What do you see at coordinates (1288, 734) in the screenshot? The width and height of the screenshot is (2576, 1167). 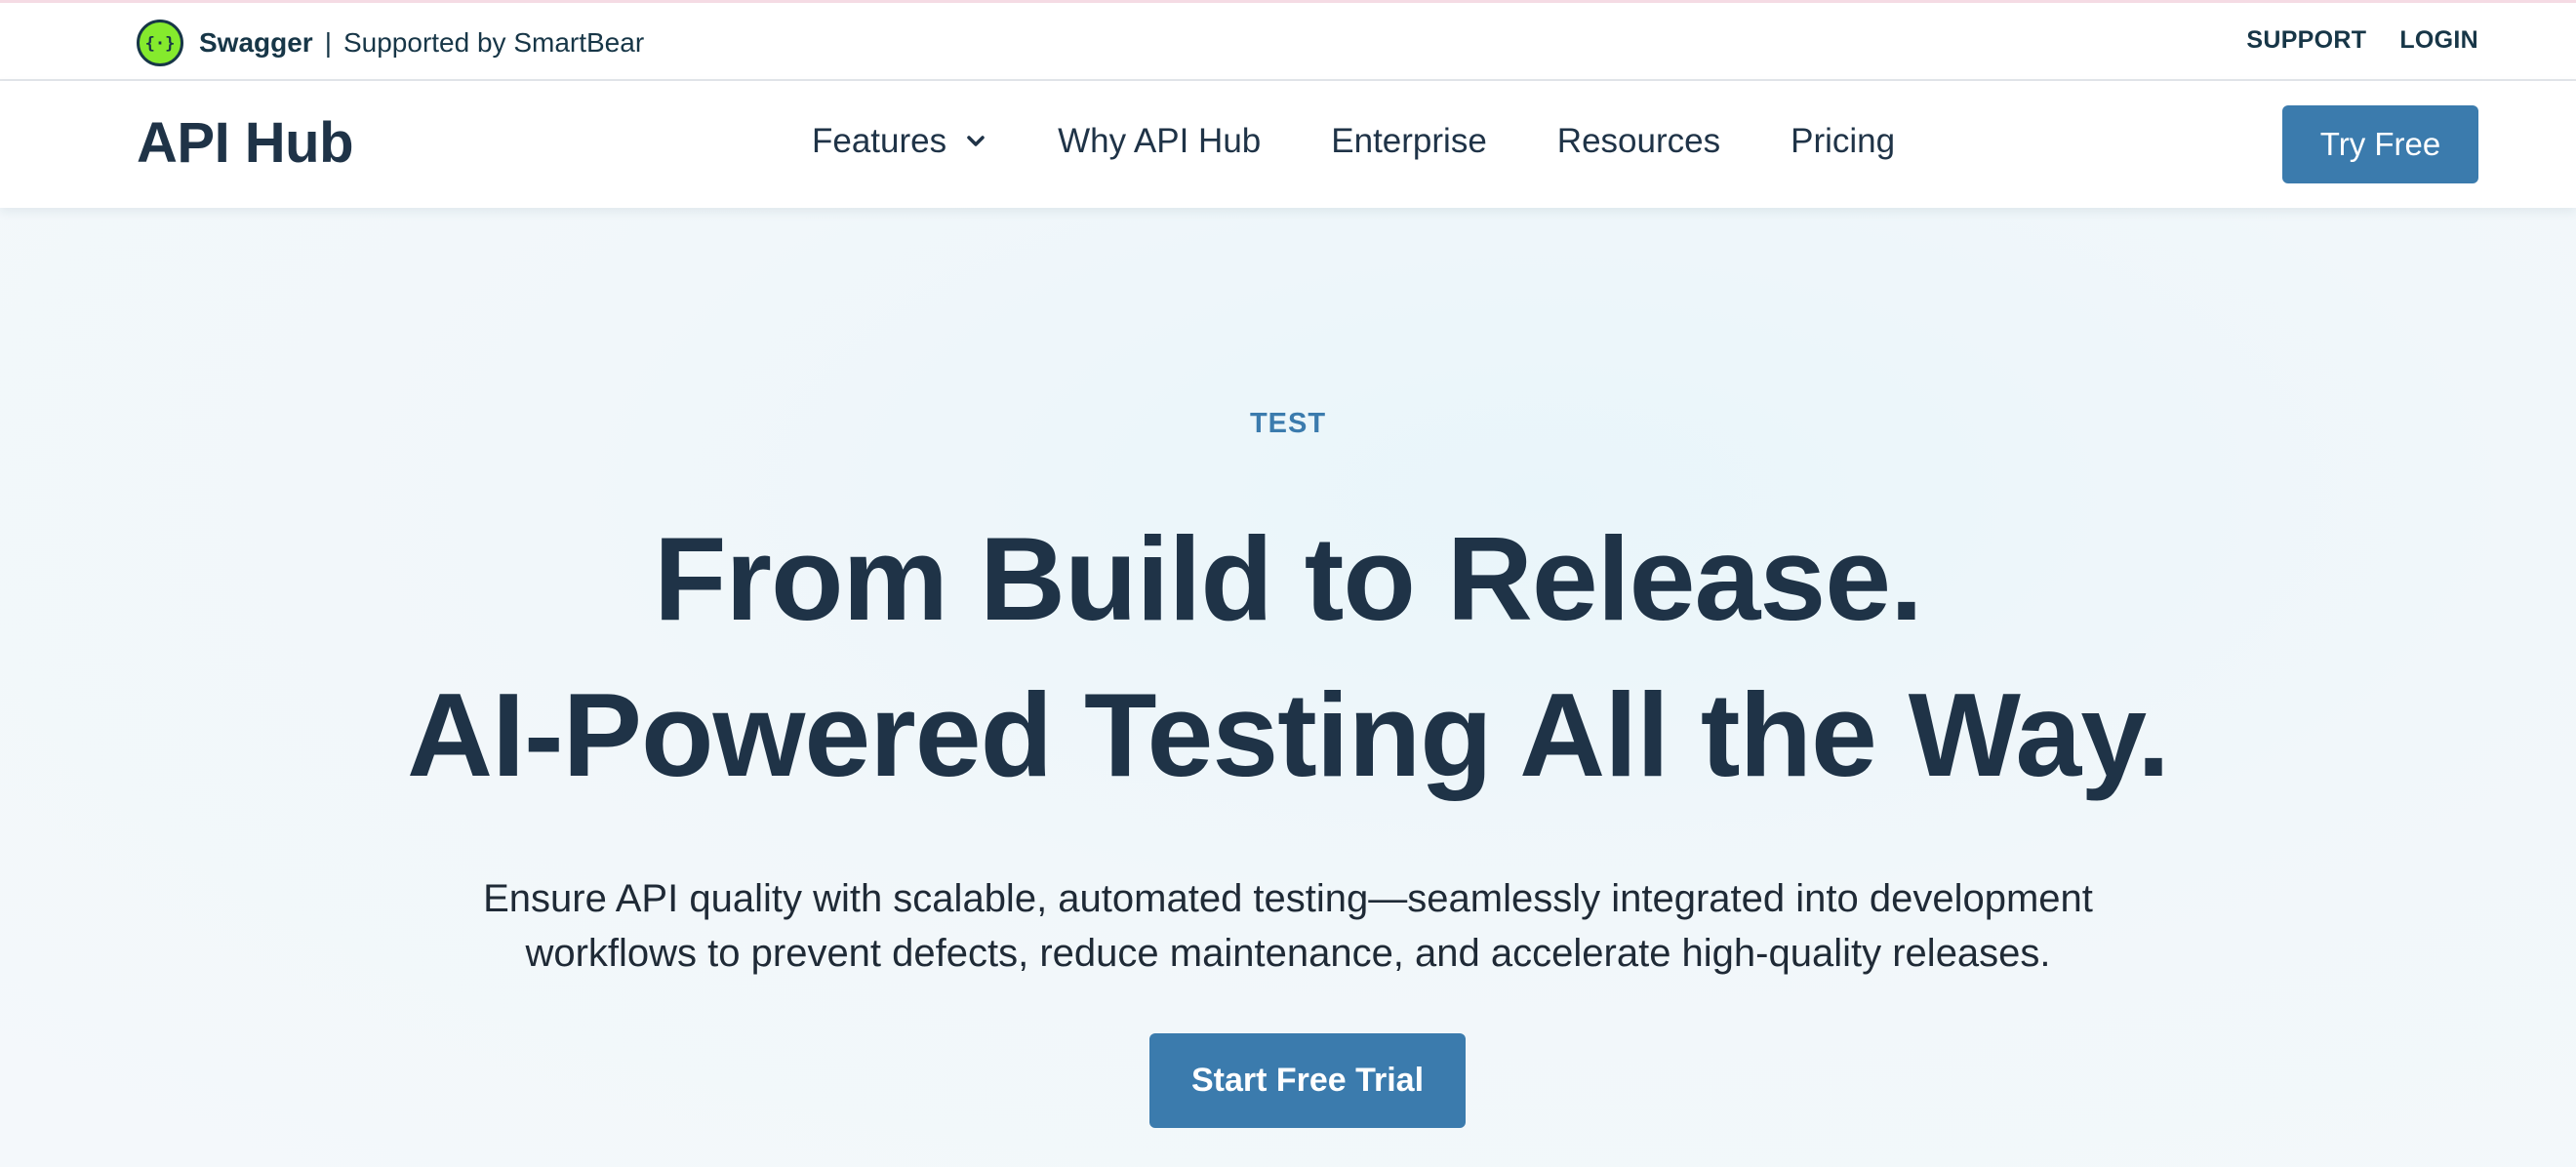 I see `hero-headline-line2: AI-Powered Testing All the Way.` at bounding box center [1288, 734].